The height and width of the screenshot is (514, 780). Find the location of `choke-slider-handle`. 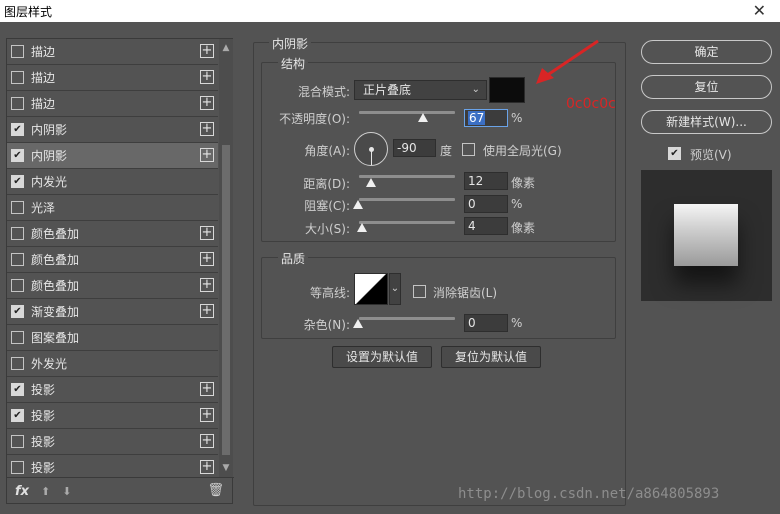

choke-slider-handle is located at coordinates (358, 204).